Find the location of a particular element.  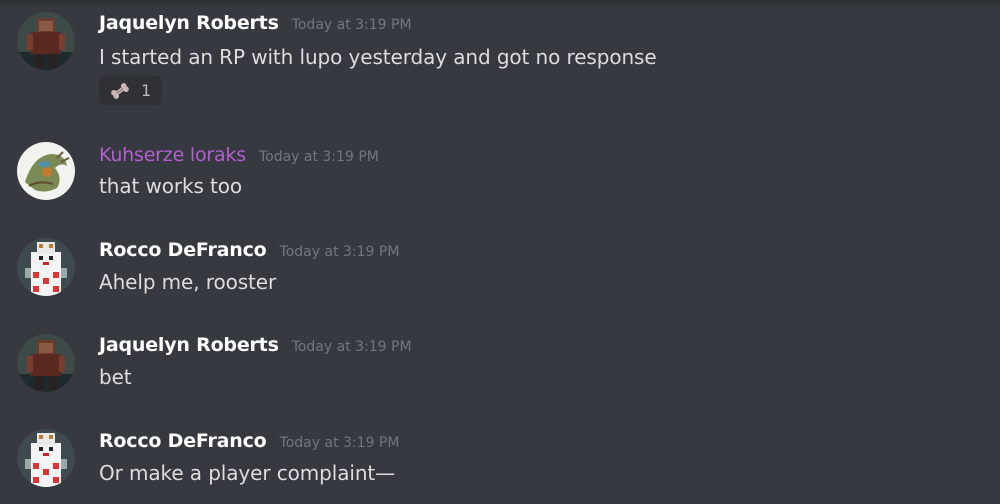

reaction-button: 1 is located at coordinates (130, 90).